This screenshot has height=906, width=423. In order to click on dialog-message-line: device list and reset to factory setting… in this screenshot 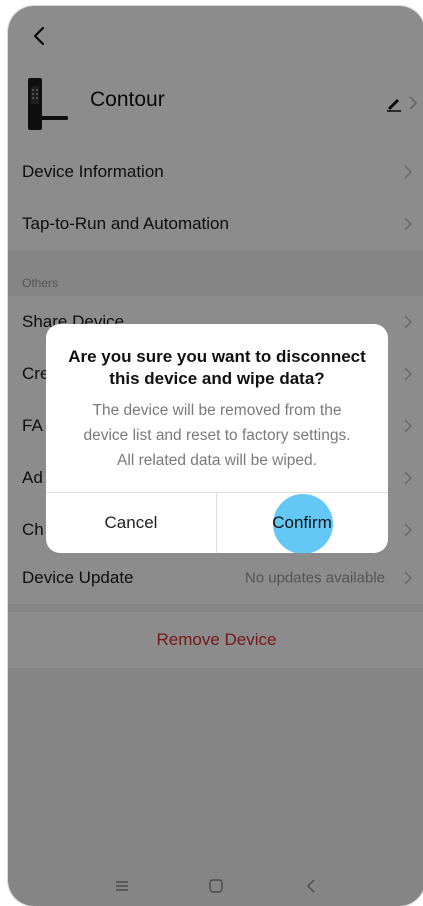, I will do `click(217, 435)`.